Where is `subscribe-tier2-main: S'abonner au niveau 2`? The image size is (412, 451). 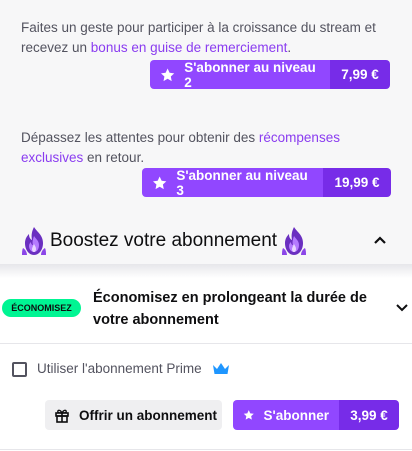
subscribe-tier2-main: S'abonner au niveau 2 is located at coordinates (240, 74).